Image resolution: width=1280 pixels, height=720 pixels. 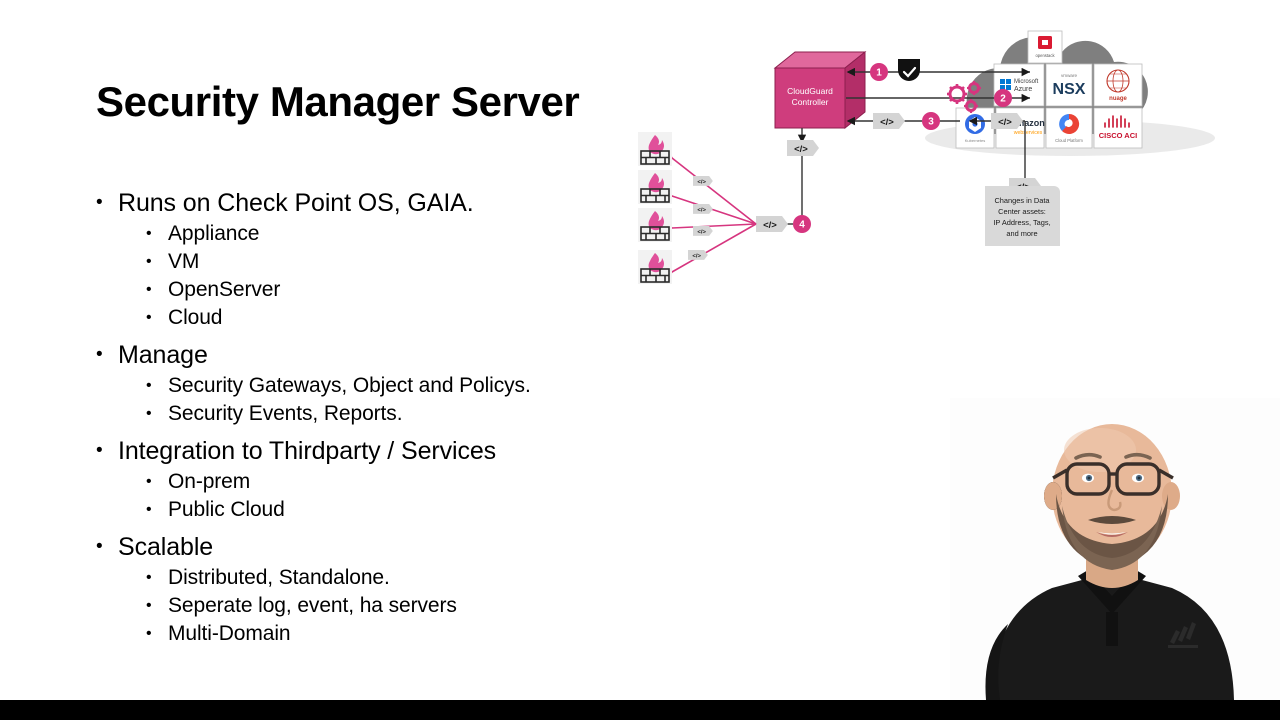 What do you see at coordinates (1118, 135) in the screenshot?
I see `cloud-tile-label: CISCO ACI` at bounding box center [1118, 135].